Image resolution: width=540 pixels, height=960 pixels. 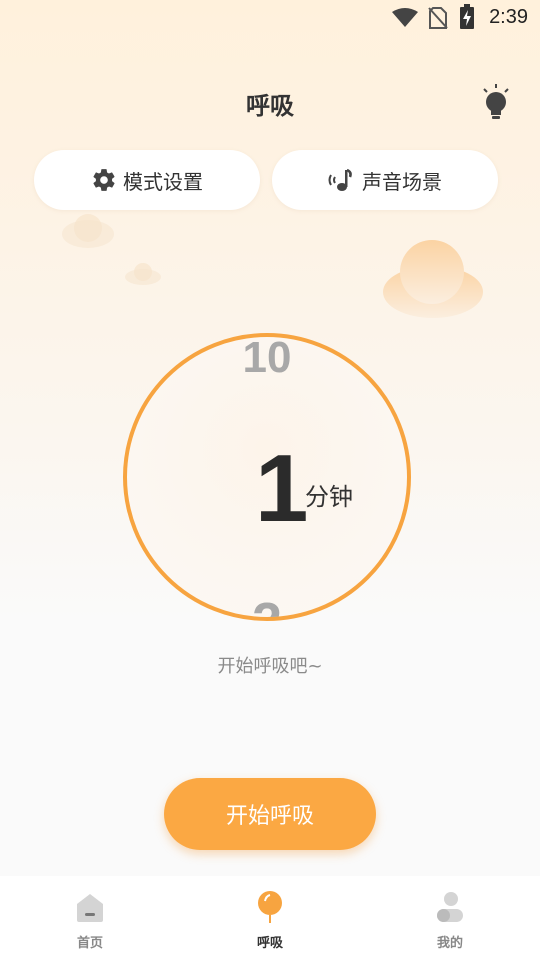 What do you see at coordinates (270, 106) in the screenshot?
I see `page-title: 呼吸` at bounding box center [270, 106].